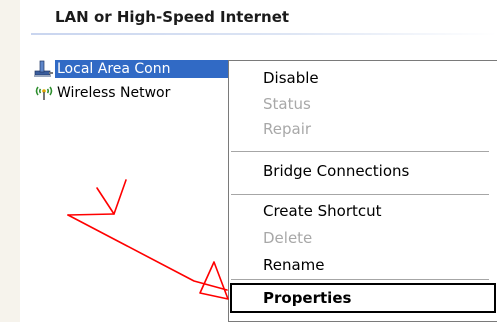  I want to click on menu-item-bridge-connections: Bridge Connections, so click(336, 171).